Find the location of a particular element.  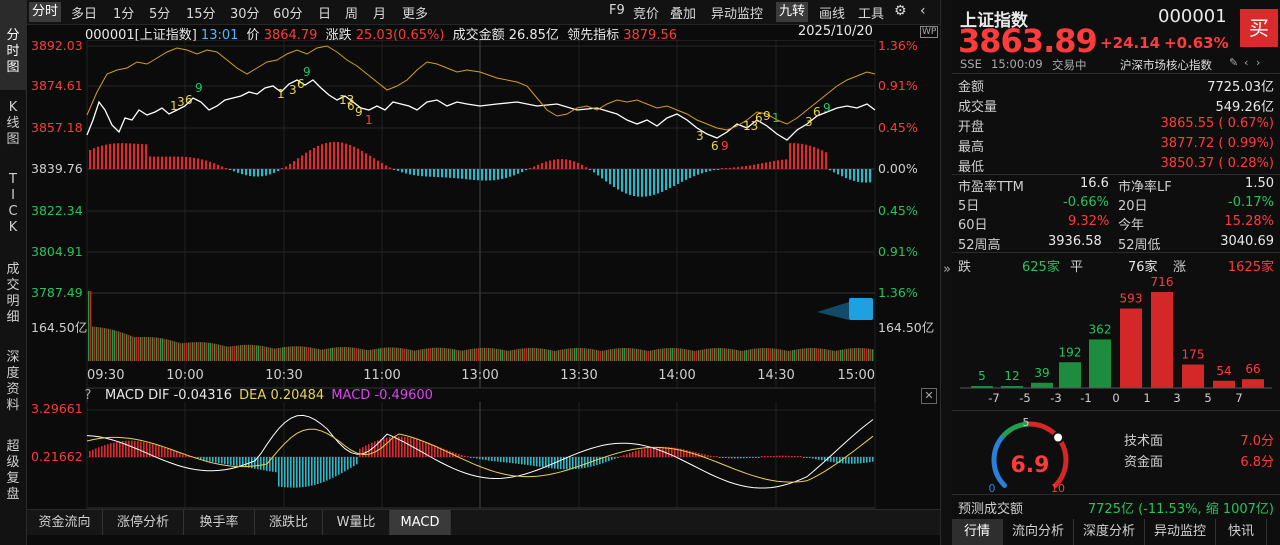

period-tab-more: 更多 is located at coordinates (415, 12).